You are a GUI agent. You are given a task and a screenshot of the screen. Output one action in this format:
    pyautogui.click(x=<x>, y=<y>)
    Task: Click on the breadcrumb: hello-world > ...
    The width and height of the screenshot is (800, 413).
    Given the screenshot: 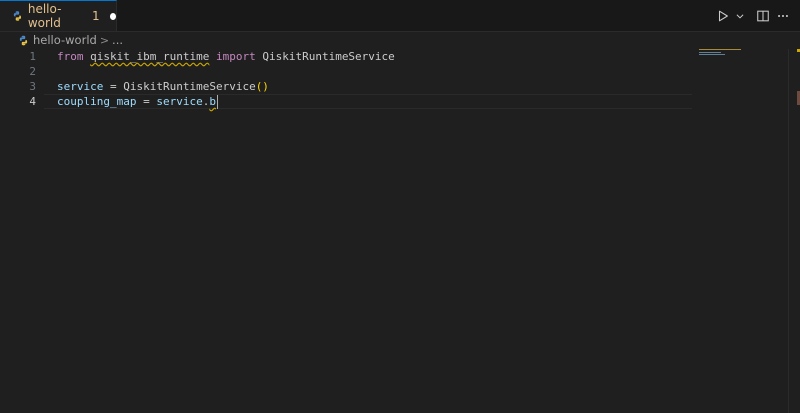 What is the action you would take?
    pyautogui.click(x=400, y=40)
    